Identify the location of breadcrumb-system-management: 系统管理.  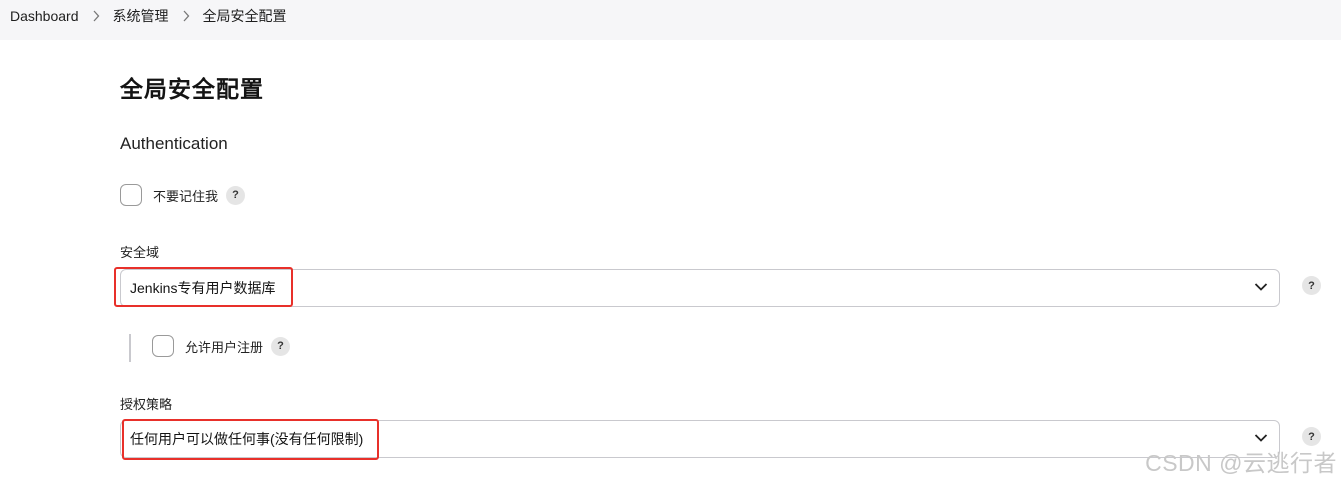
(141, 16).